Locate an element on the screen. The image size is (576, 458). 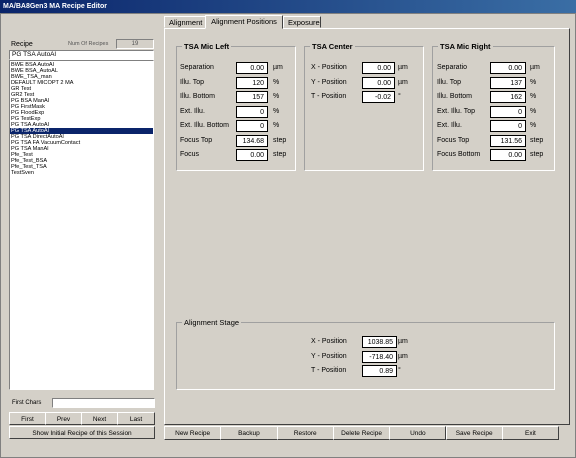
show-initial-recipe-button: Show Initial Recipe of this Session is located at coordinates (82, 432).